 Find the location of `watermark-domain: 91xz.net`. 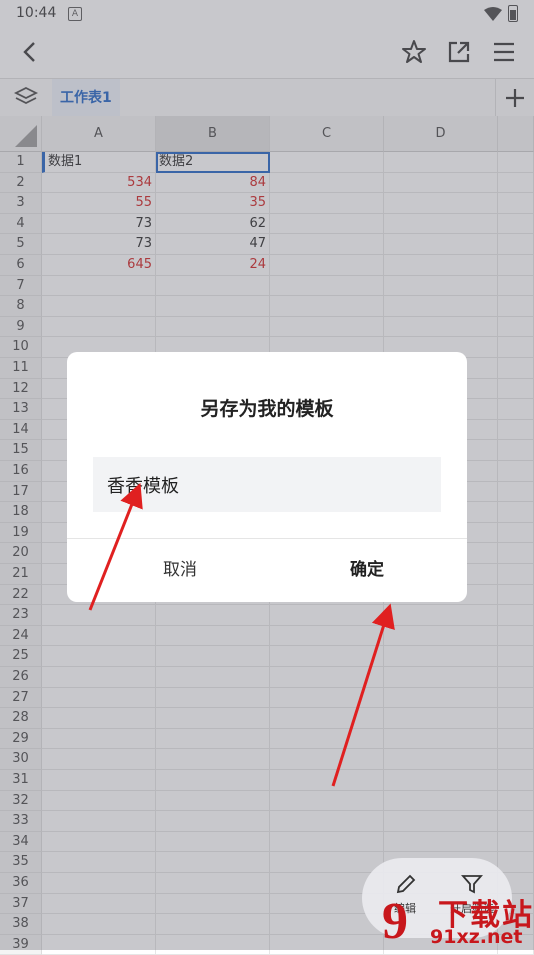

watermark-domain: 91xz.net is located at coordinates (476, 937).